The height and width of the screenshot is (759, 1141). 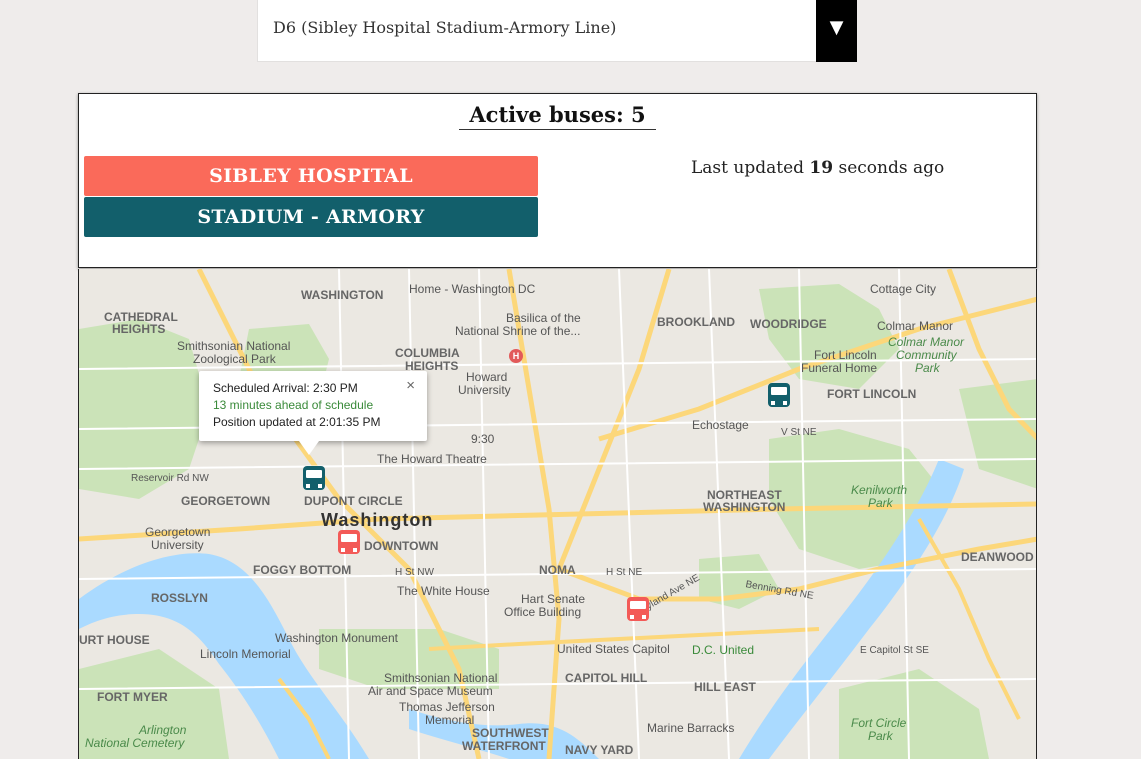 What do you see at coordinates (516, 356) in the screenshot?
I see `hospital-icon: H` at bounding box center [516, 356].